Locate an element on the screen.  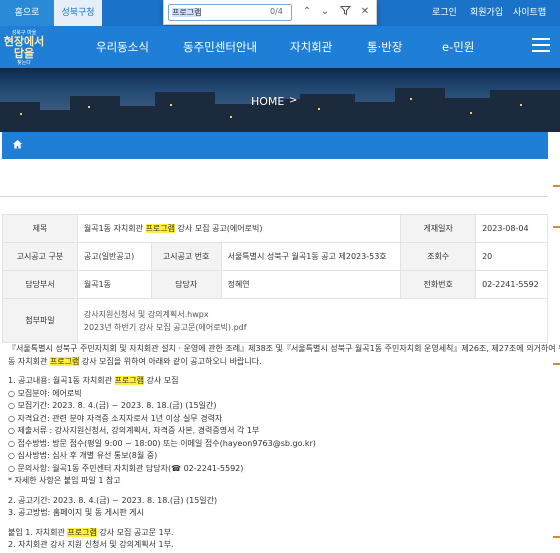
list-item: ○ 심사방법: 심사 후 개별 유선 통보(8월 중) is located at coordinates (83, 455).